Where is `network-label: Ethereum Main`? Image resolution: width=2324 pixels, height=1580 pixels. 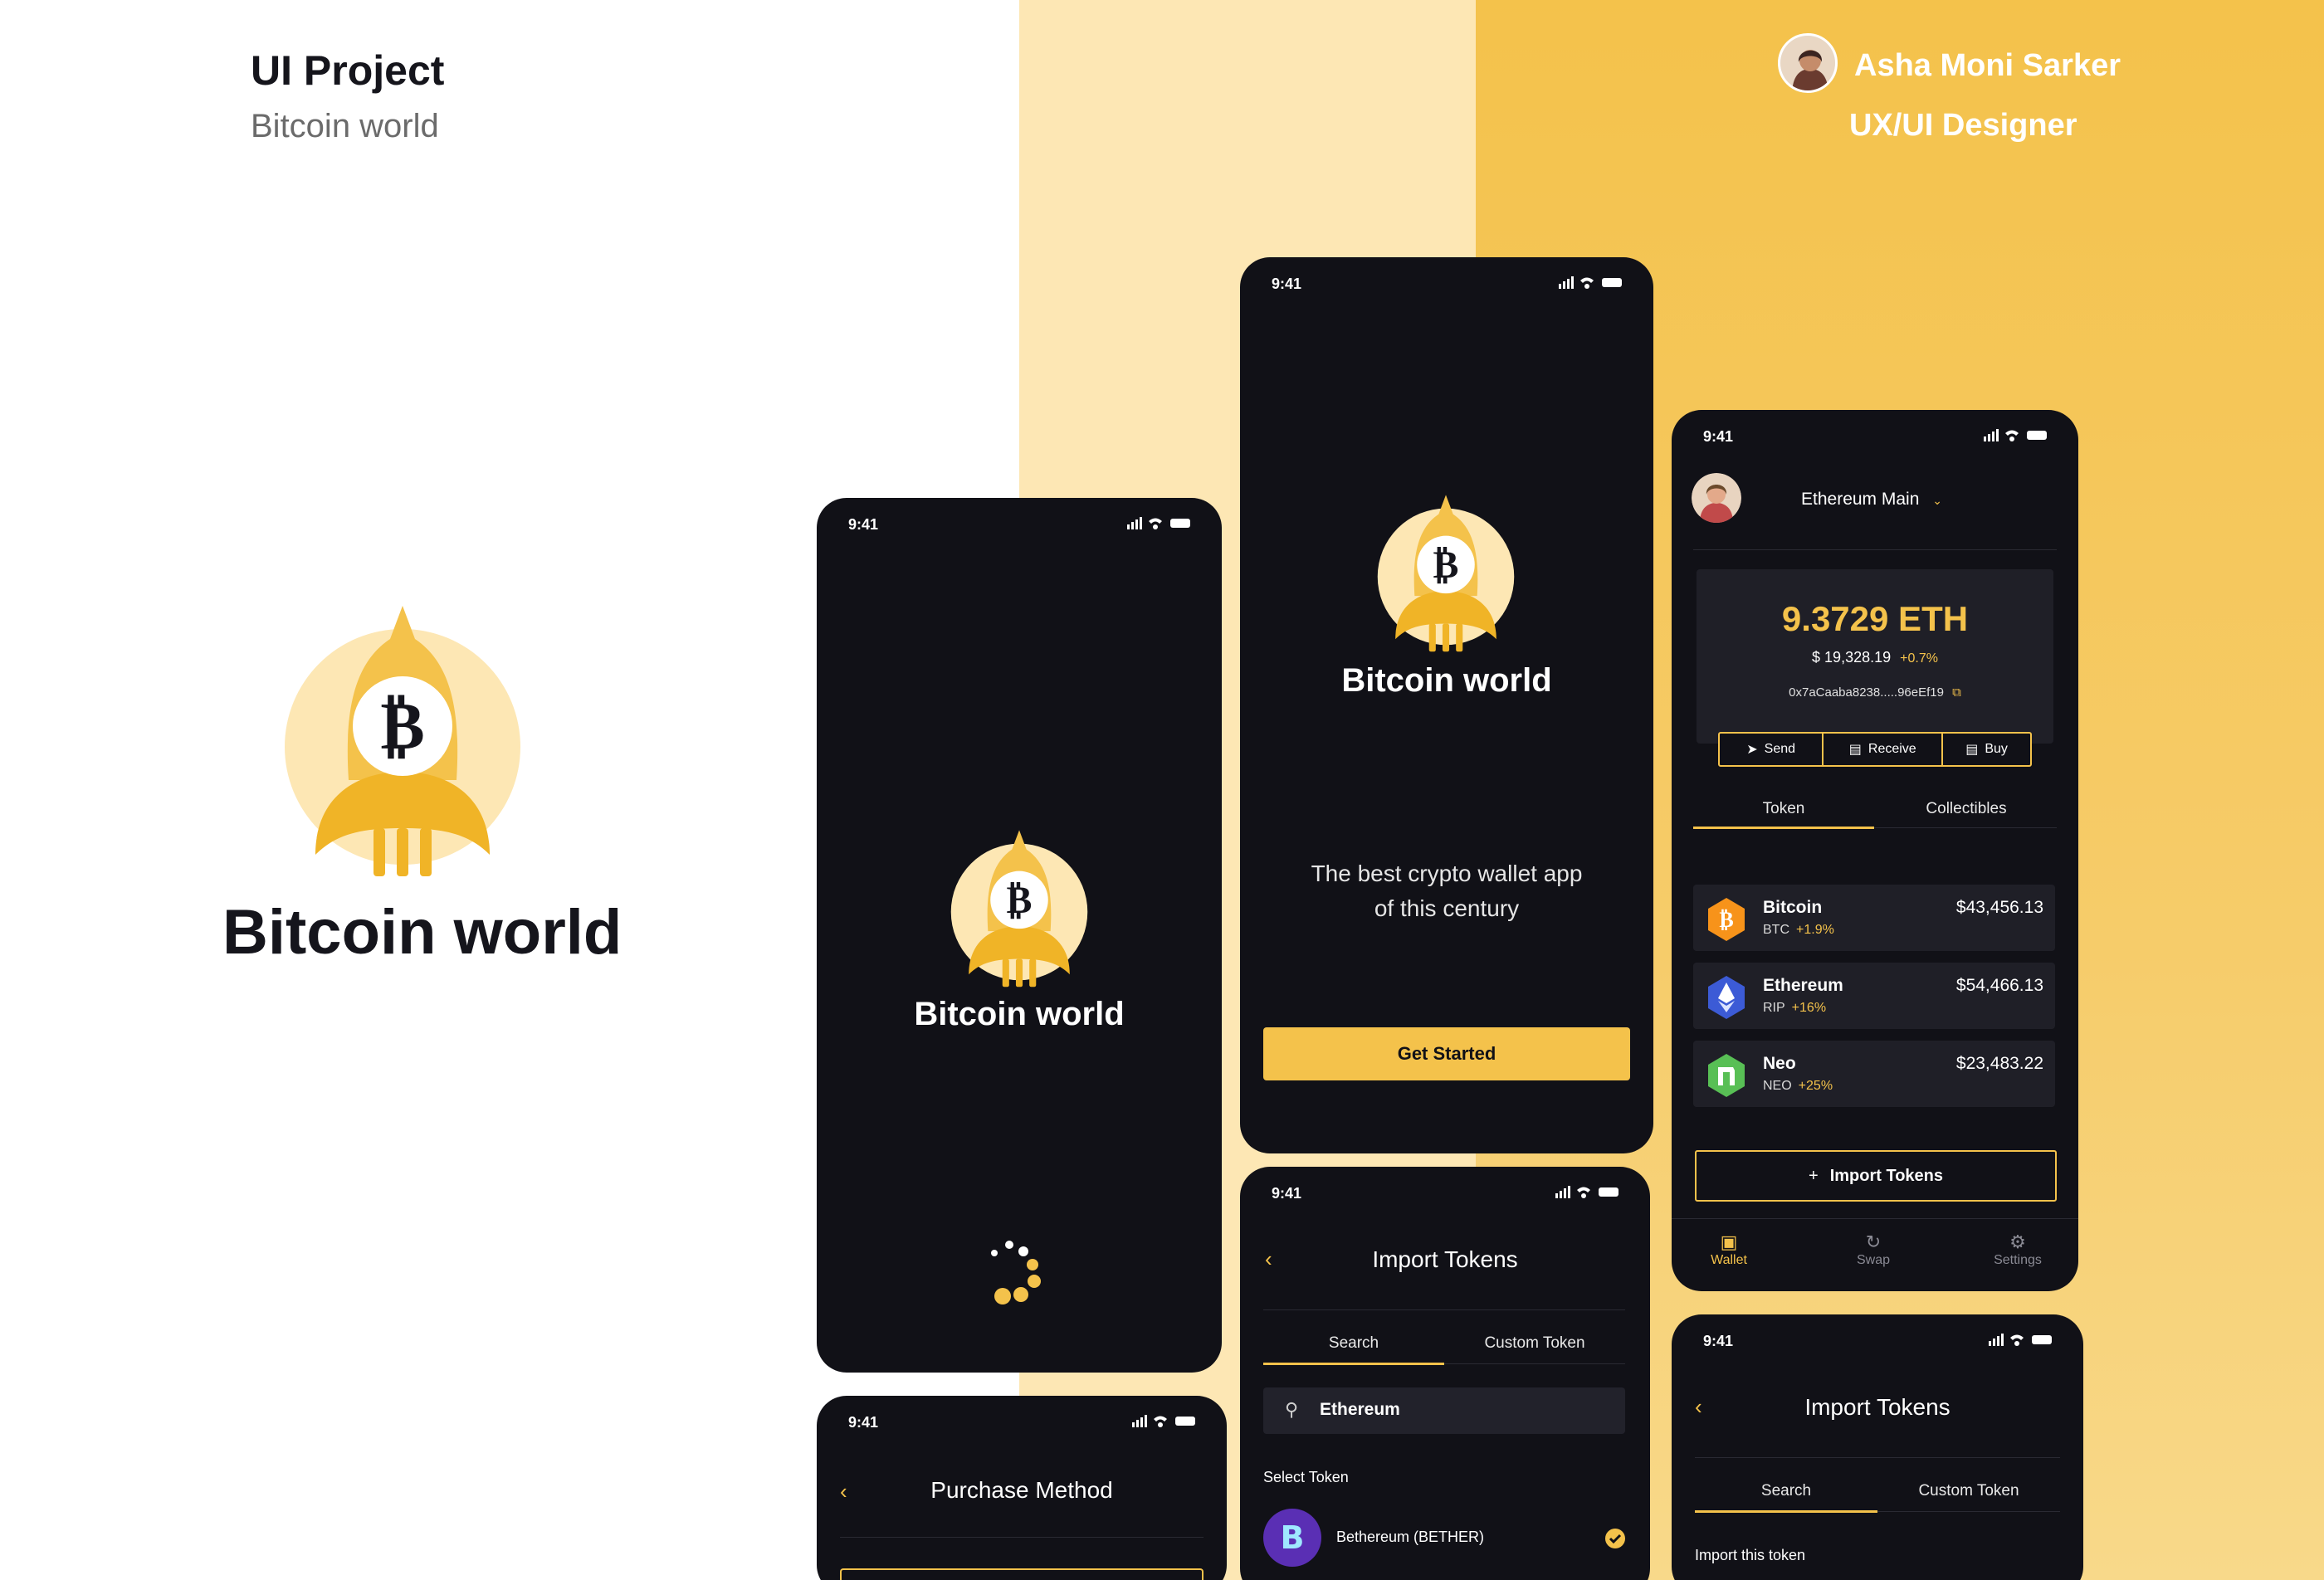
network-label: Ethereum Main is located at coordinates (1861, 499).